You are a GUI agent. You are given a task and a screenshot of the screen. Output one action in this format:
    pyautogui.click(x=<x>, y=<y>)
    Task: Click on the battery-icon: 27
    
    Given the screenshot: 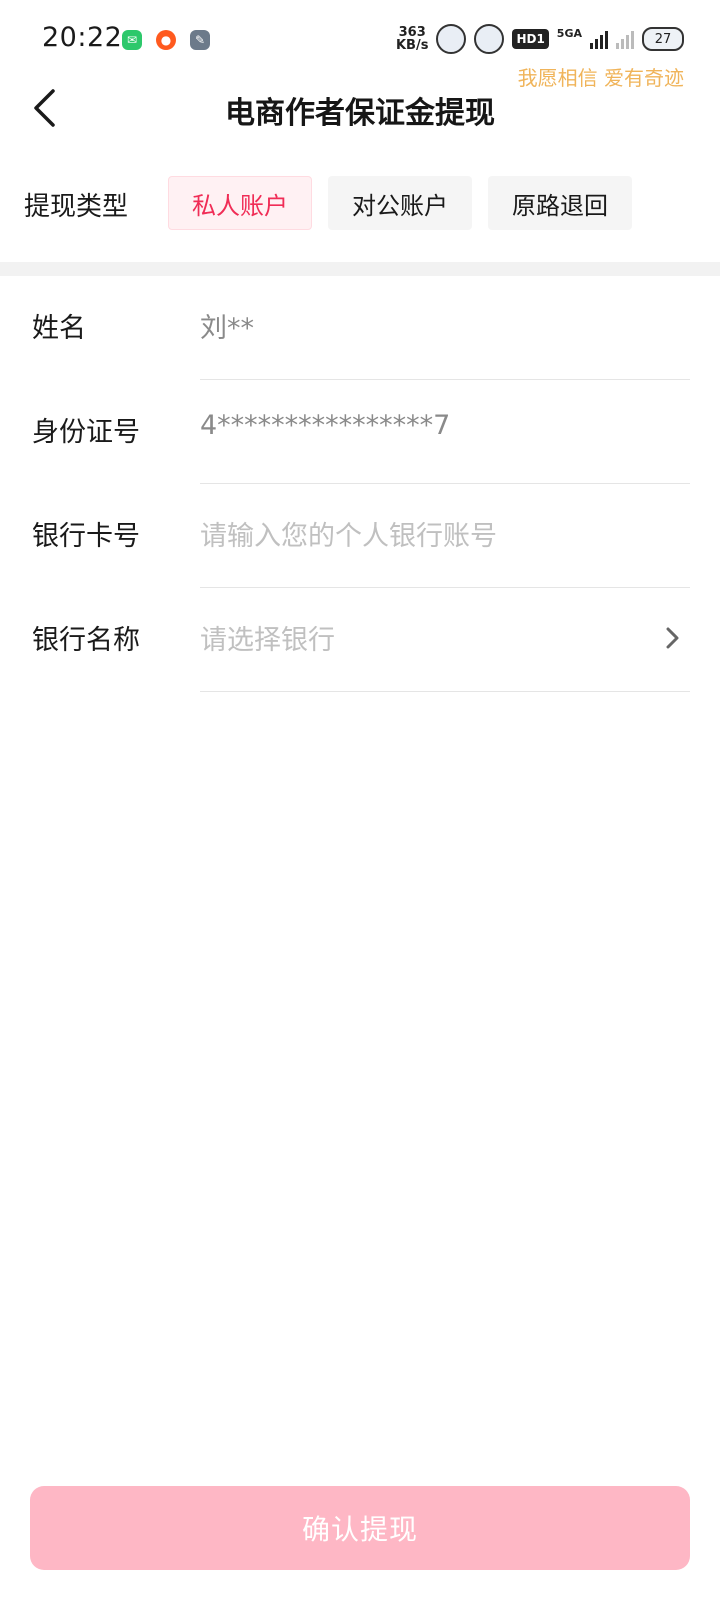 What is the action you would take?
    pyautogui.click(x=663, y=39)
    